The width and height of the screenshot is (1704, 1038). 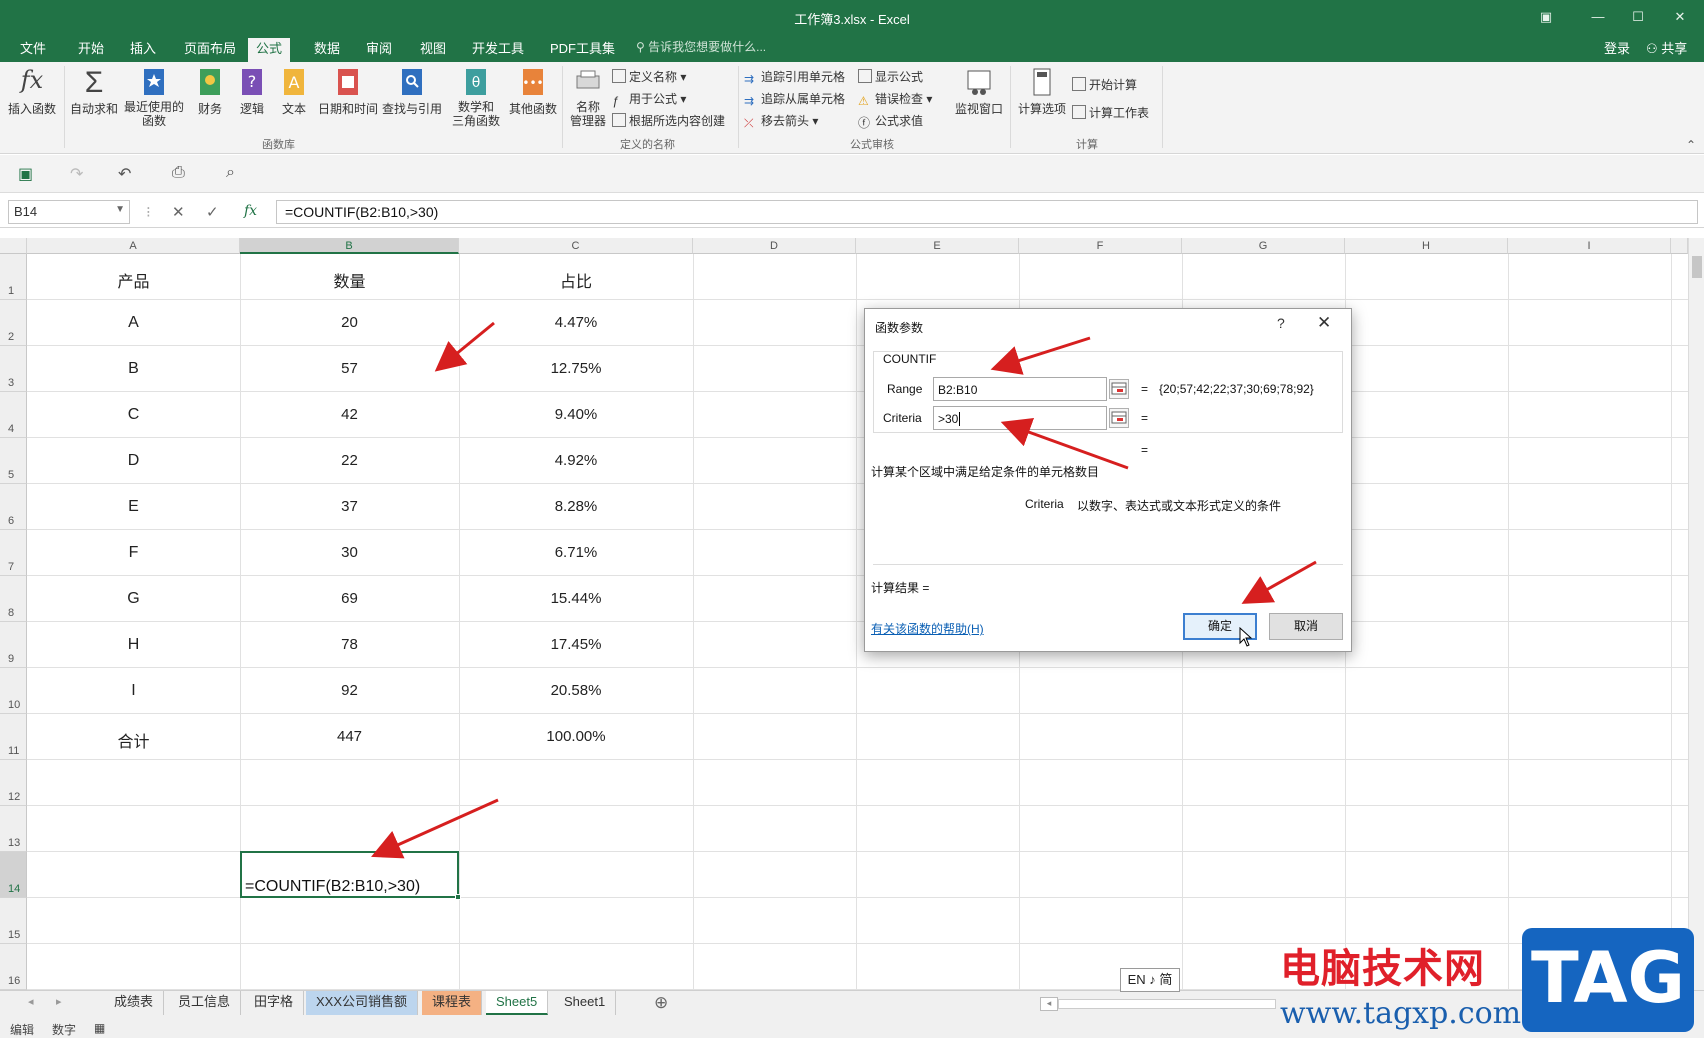 What do you see at coordinates (576, 644) in the screenshot?
I see `table-cell: 17.45%` at bounding box center [576, 644].